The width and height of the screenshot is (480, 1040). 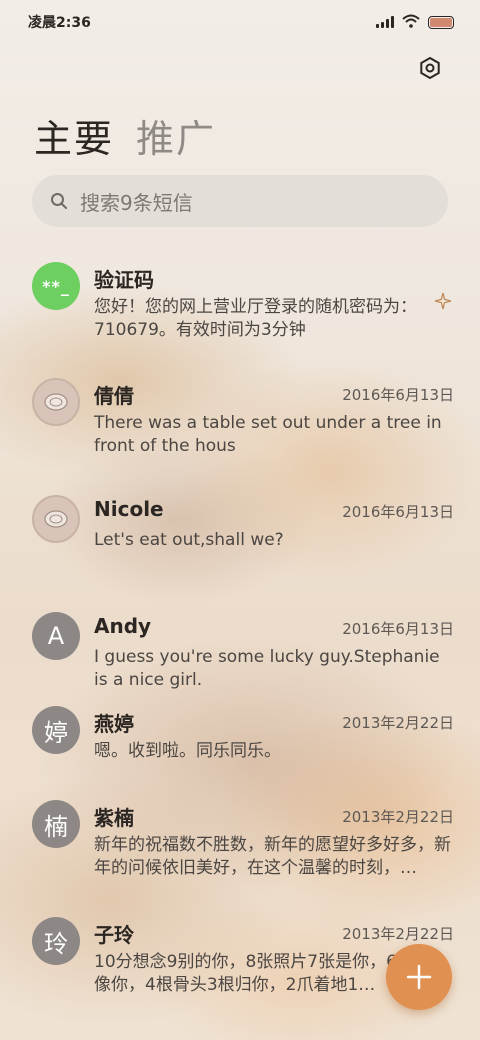 I want to click on tab-primary: 主要, so click(x=74, y=135).